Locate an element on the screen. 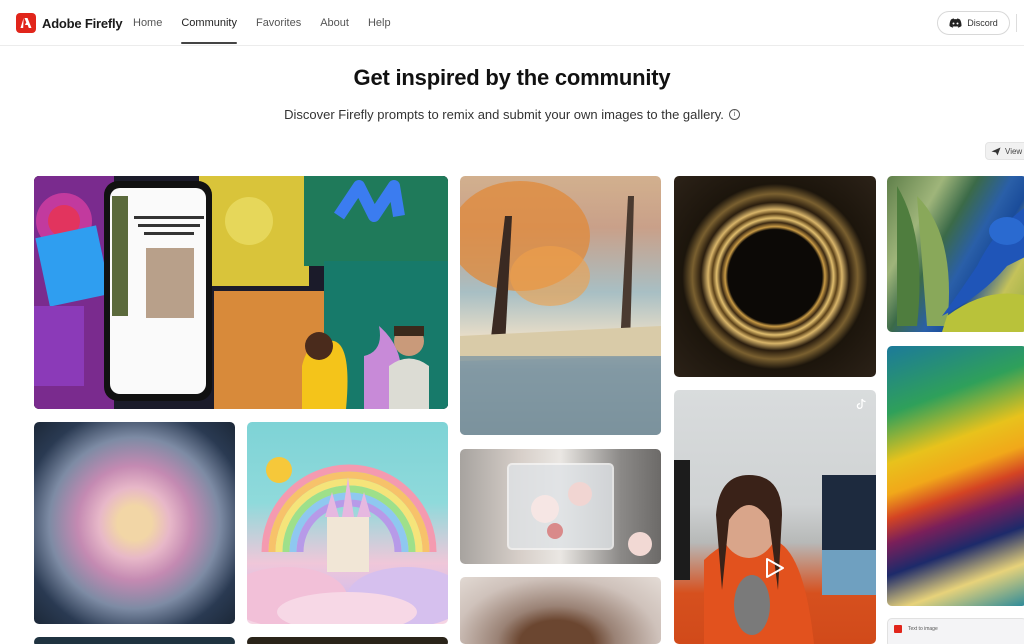 This screenshot has height=644, width=1024. gallery-tile-app-screenshot: Text to image is located at coordinates (955, 631).